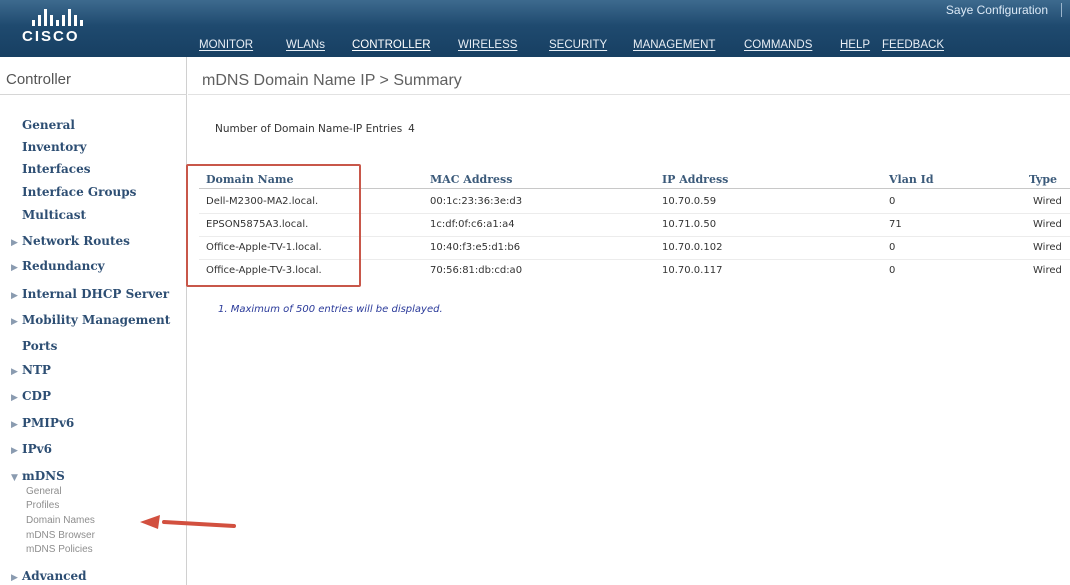 This screenshot has height=585, width=1070. Describe the element at coordinates (332, 80) in the screenshot. I see `page-title: mDNS Domain Name IP > Summary` at that location.